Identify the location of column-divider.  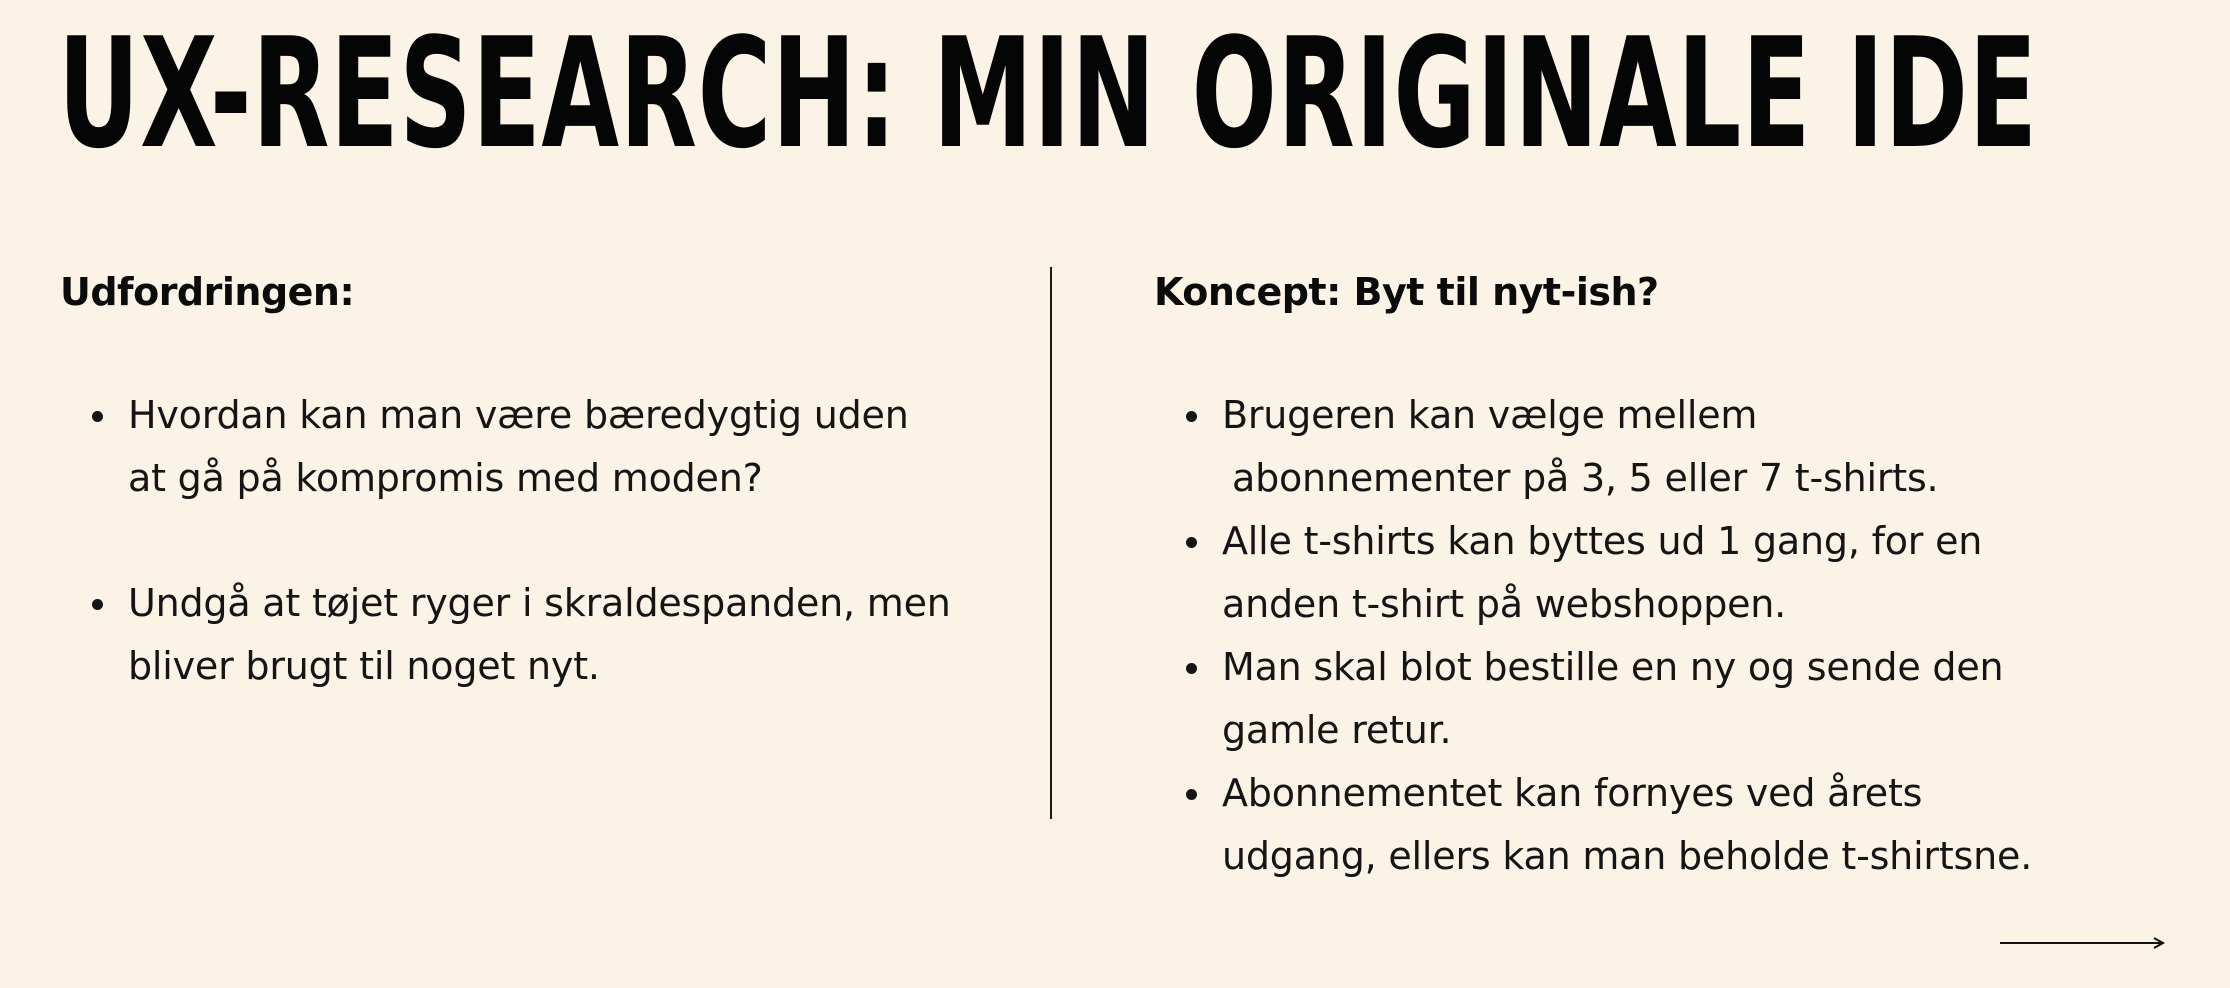
(1051, 543).